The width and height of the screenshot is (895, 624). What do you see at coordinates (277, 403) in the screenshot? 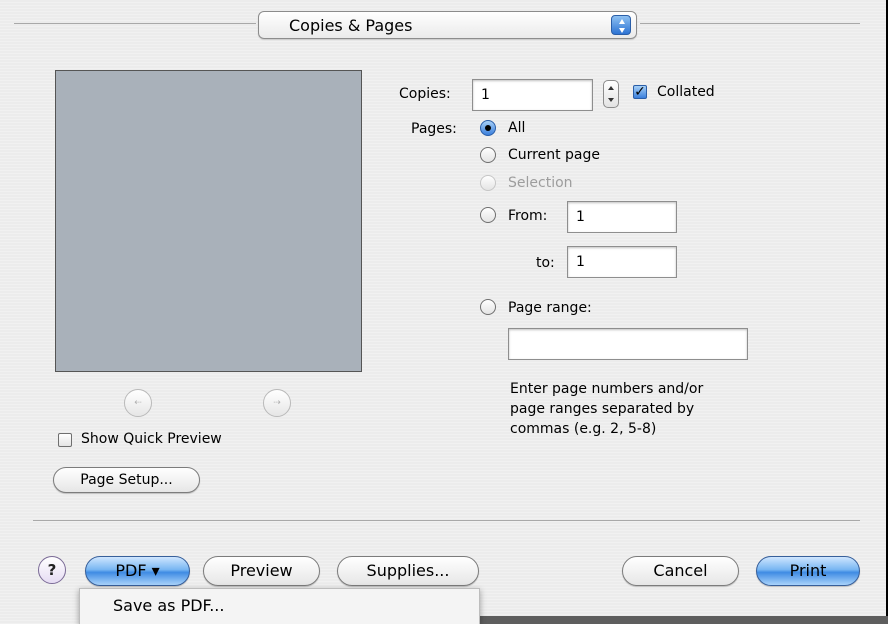
I see `next-page-arrow-icon: ⇢` at bounding box center [277, 403].